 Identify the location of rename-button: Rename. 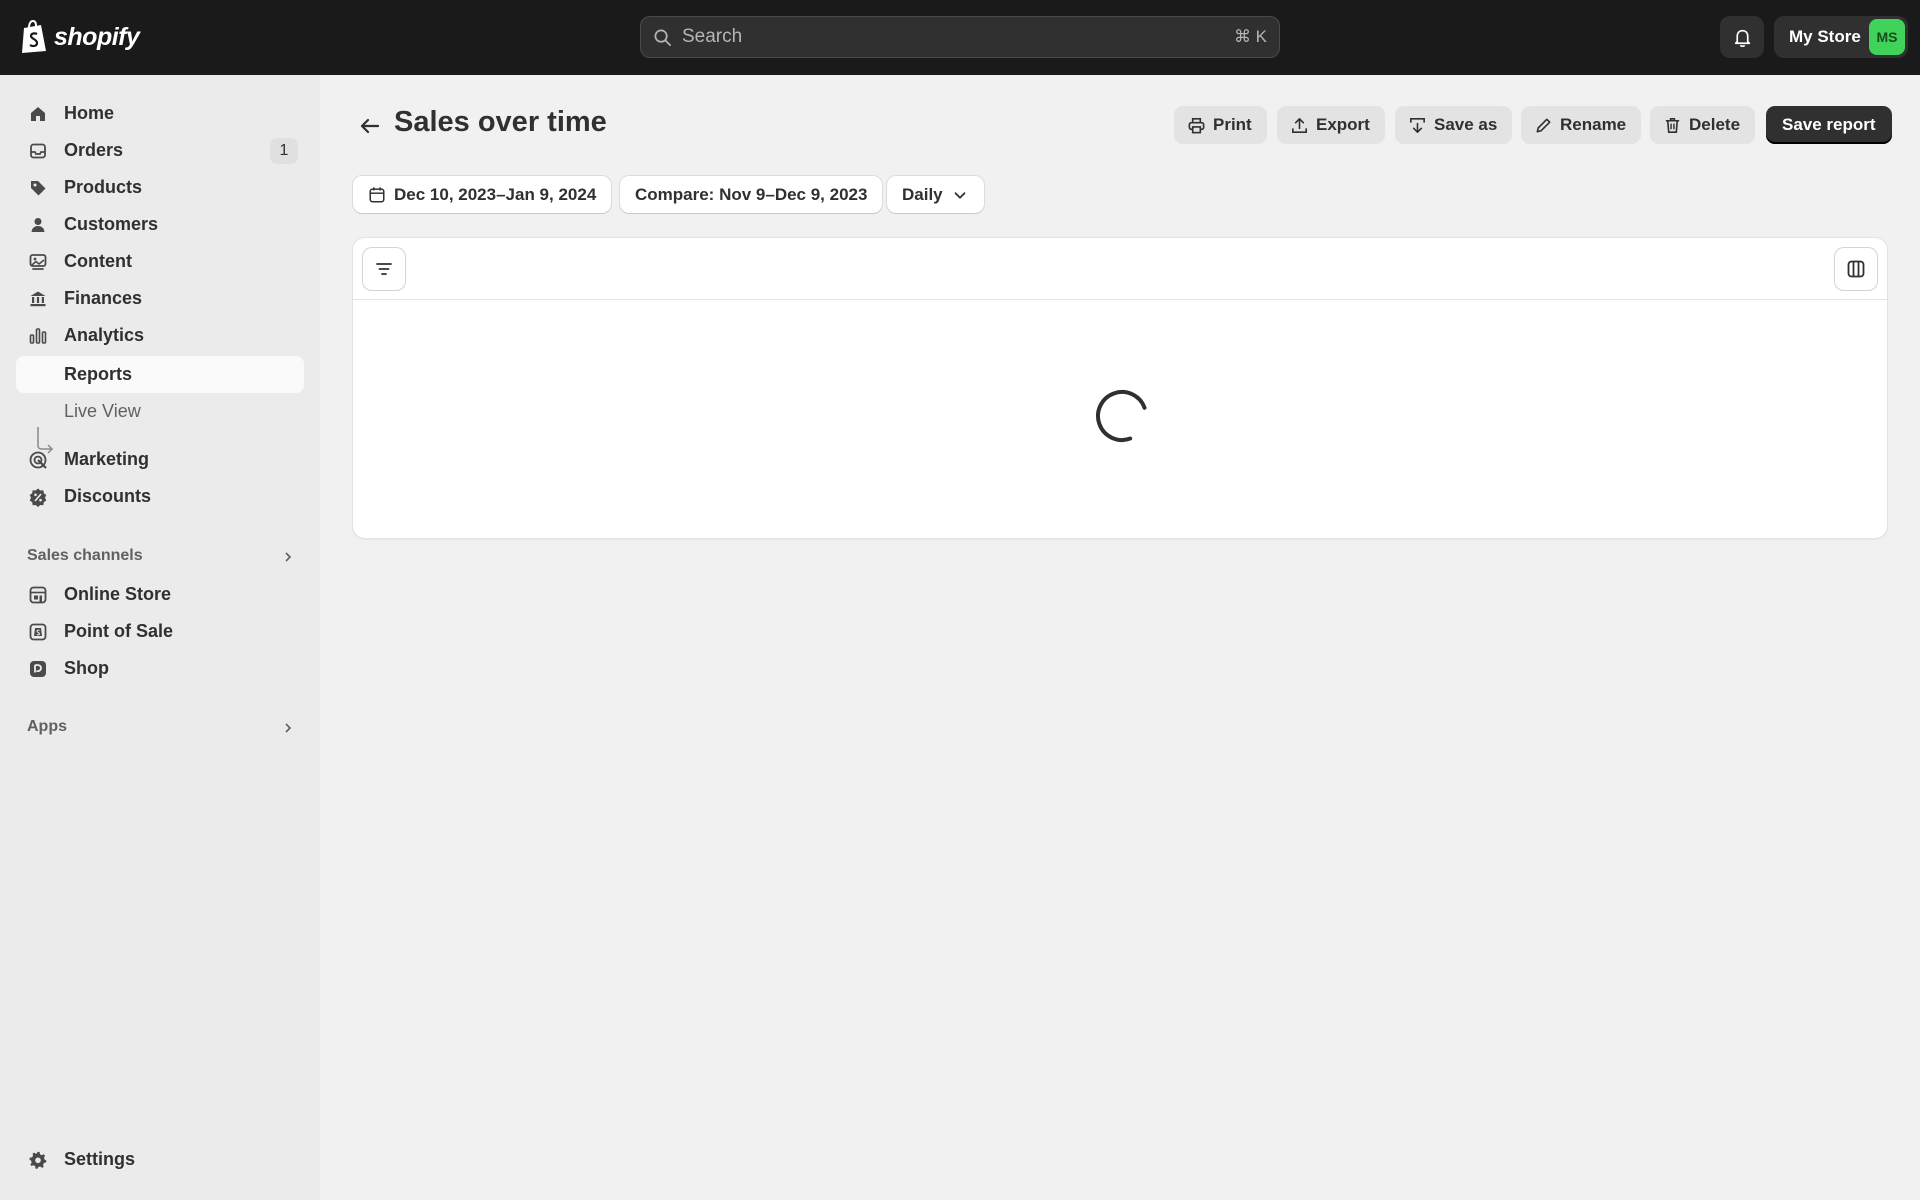
(1581, 125).